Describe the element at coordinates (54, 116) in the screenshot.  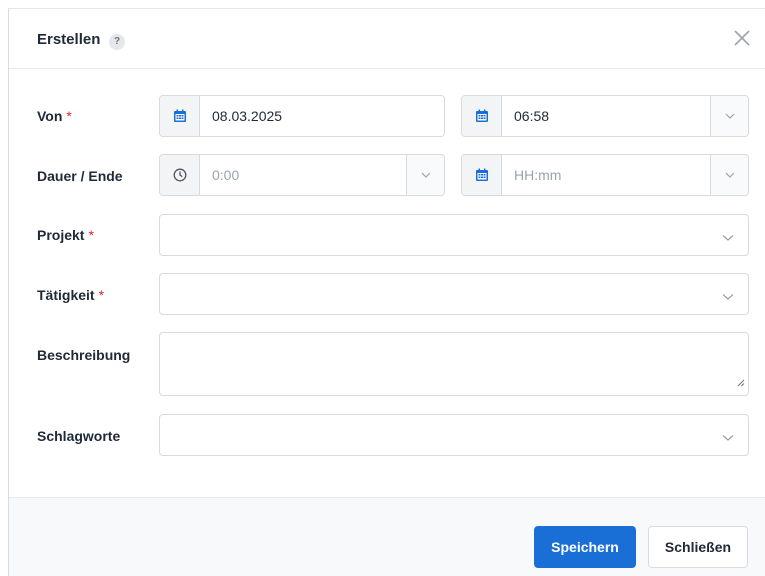
I see `von-label: Von *` at that location.